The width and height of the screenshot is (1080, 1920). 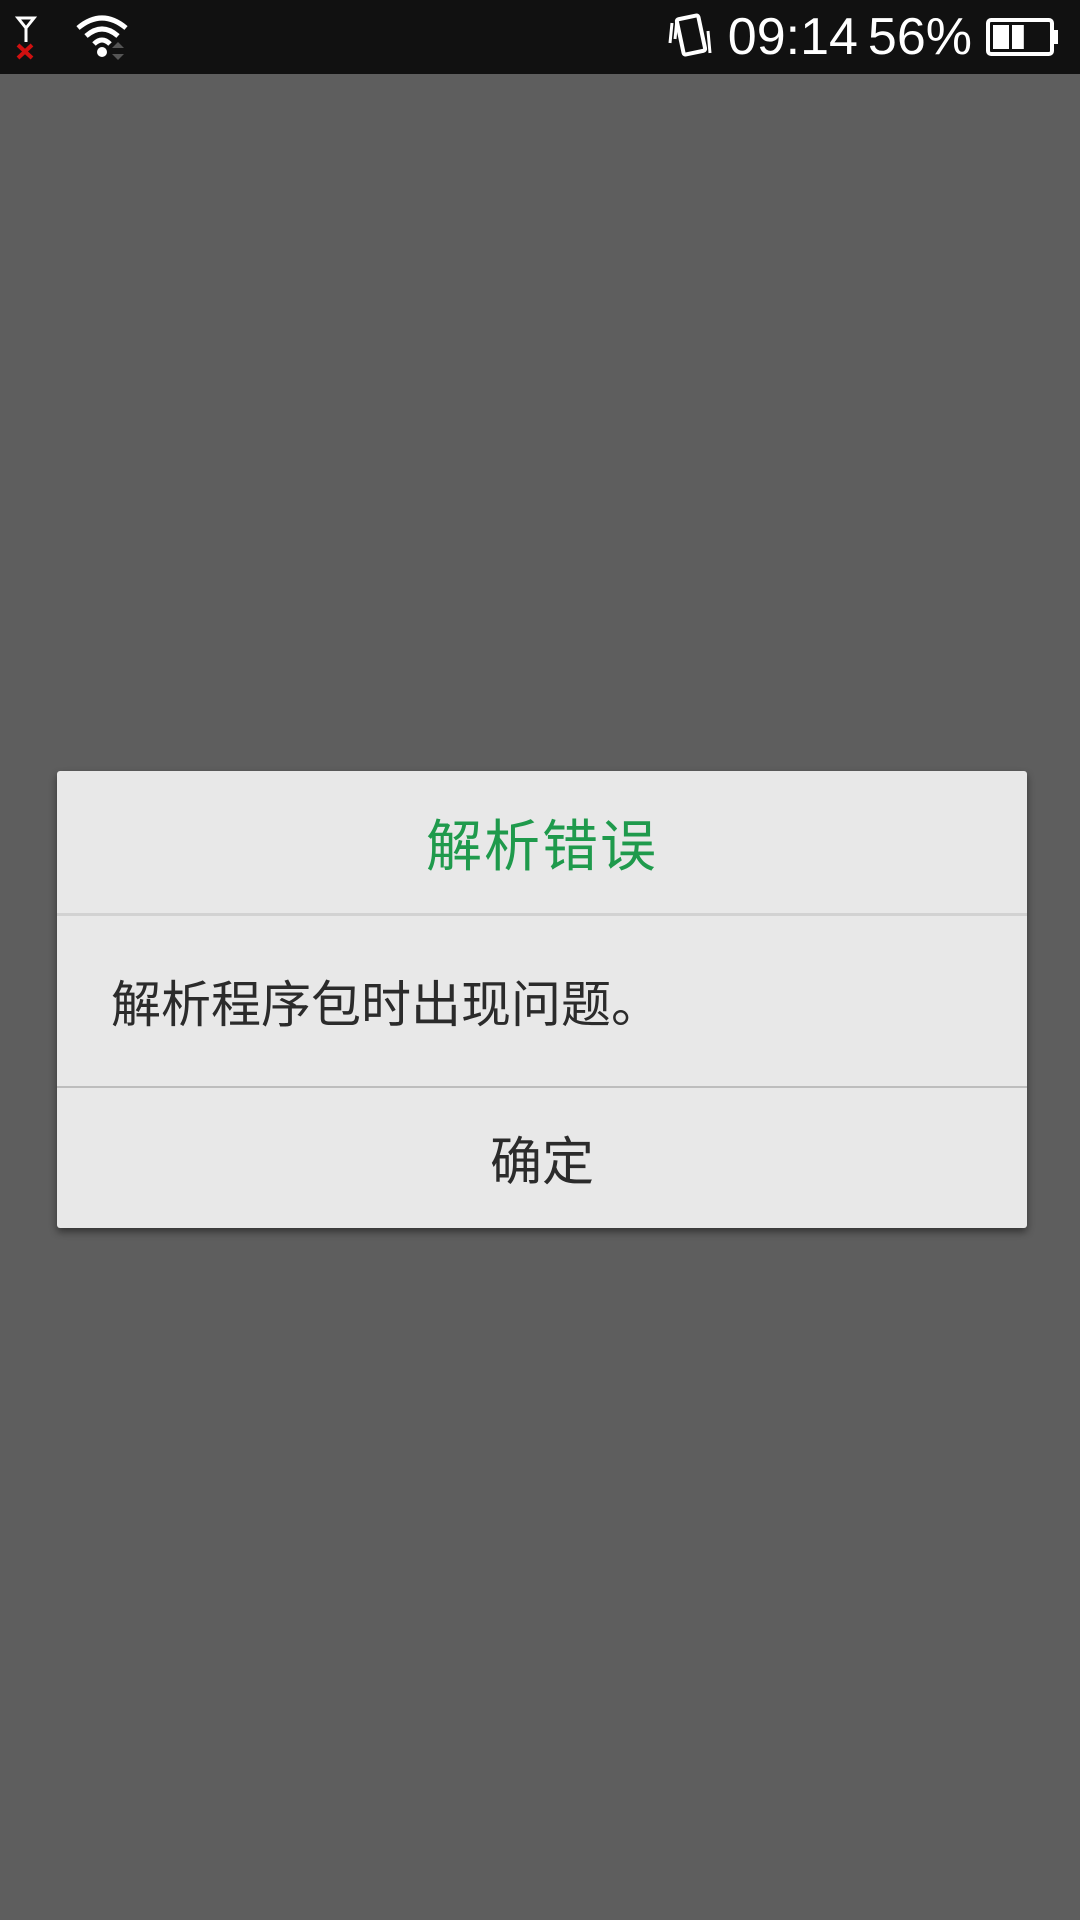 What do you see at coordinates (542, 1157) in the screenshot?
I see `ok-button: 确定` at bounding box center [542, 1157].